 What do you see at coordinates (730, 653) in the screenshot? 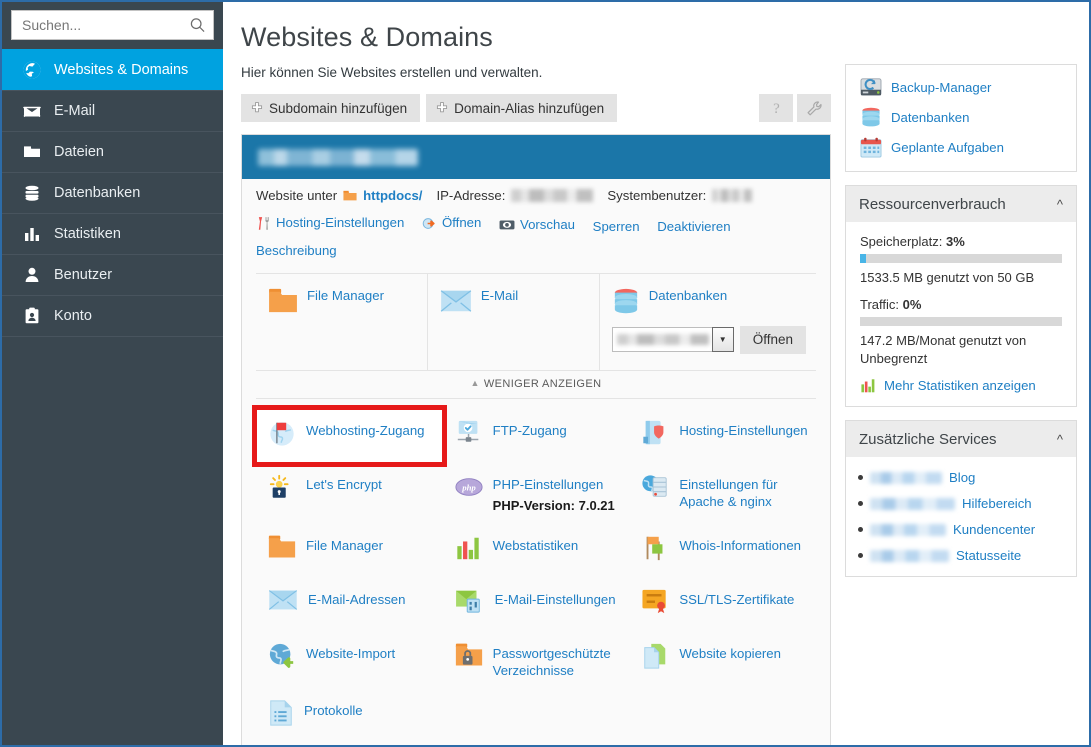
I see `website-kopieren-link: Website kopieren` at bounding box center [730, 653].